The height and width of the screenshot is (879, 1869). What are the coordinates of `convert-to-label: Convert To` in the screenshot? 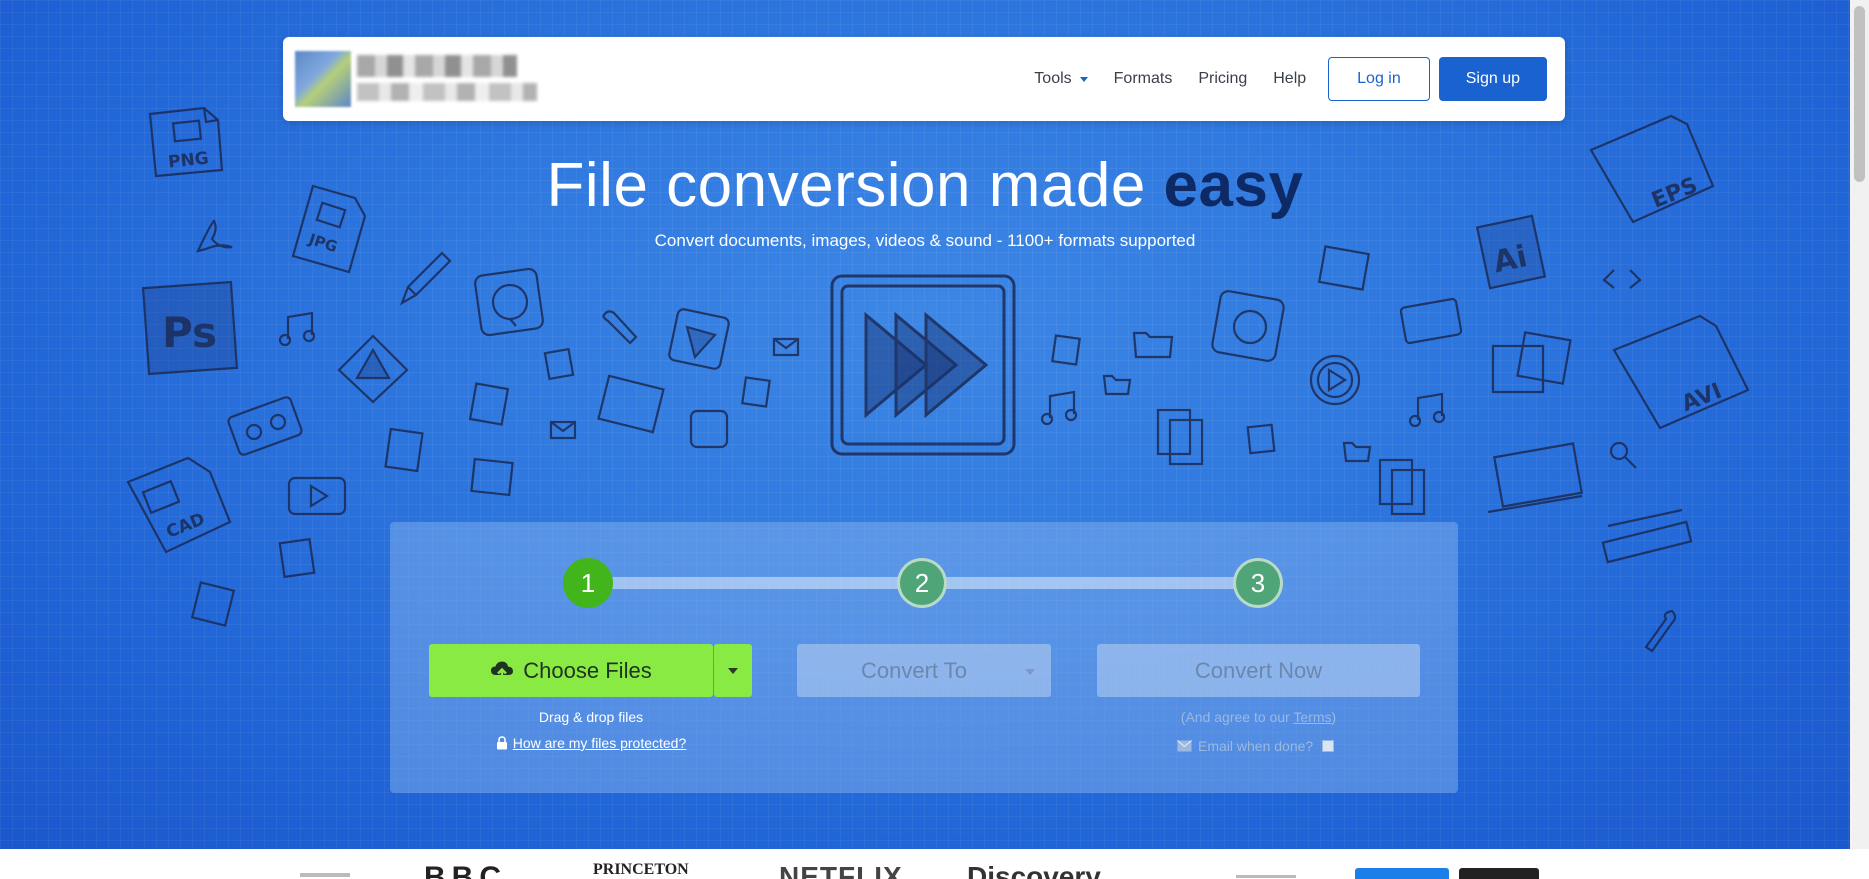 It's located at (914, 670).